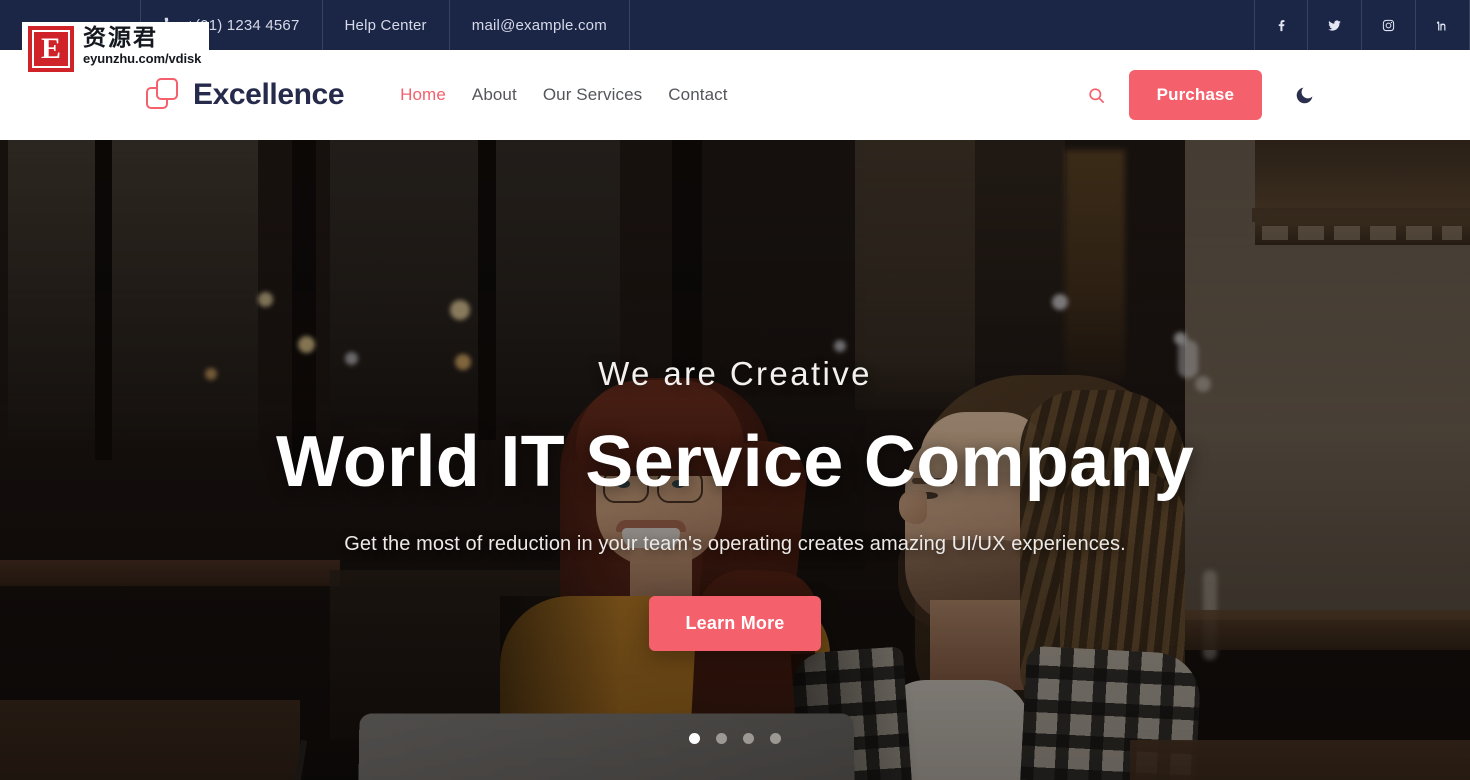 This screenshot has height=780, width=1470. I want to click on watermark-overlay: E 资源君 eyunzhu.com/vdisk, so click(116, 49).